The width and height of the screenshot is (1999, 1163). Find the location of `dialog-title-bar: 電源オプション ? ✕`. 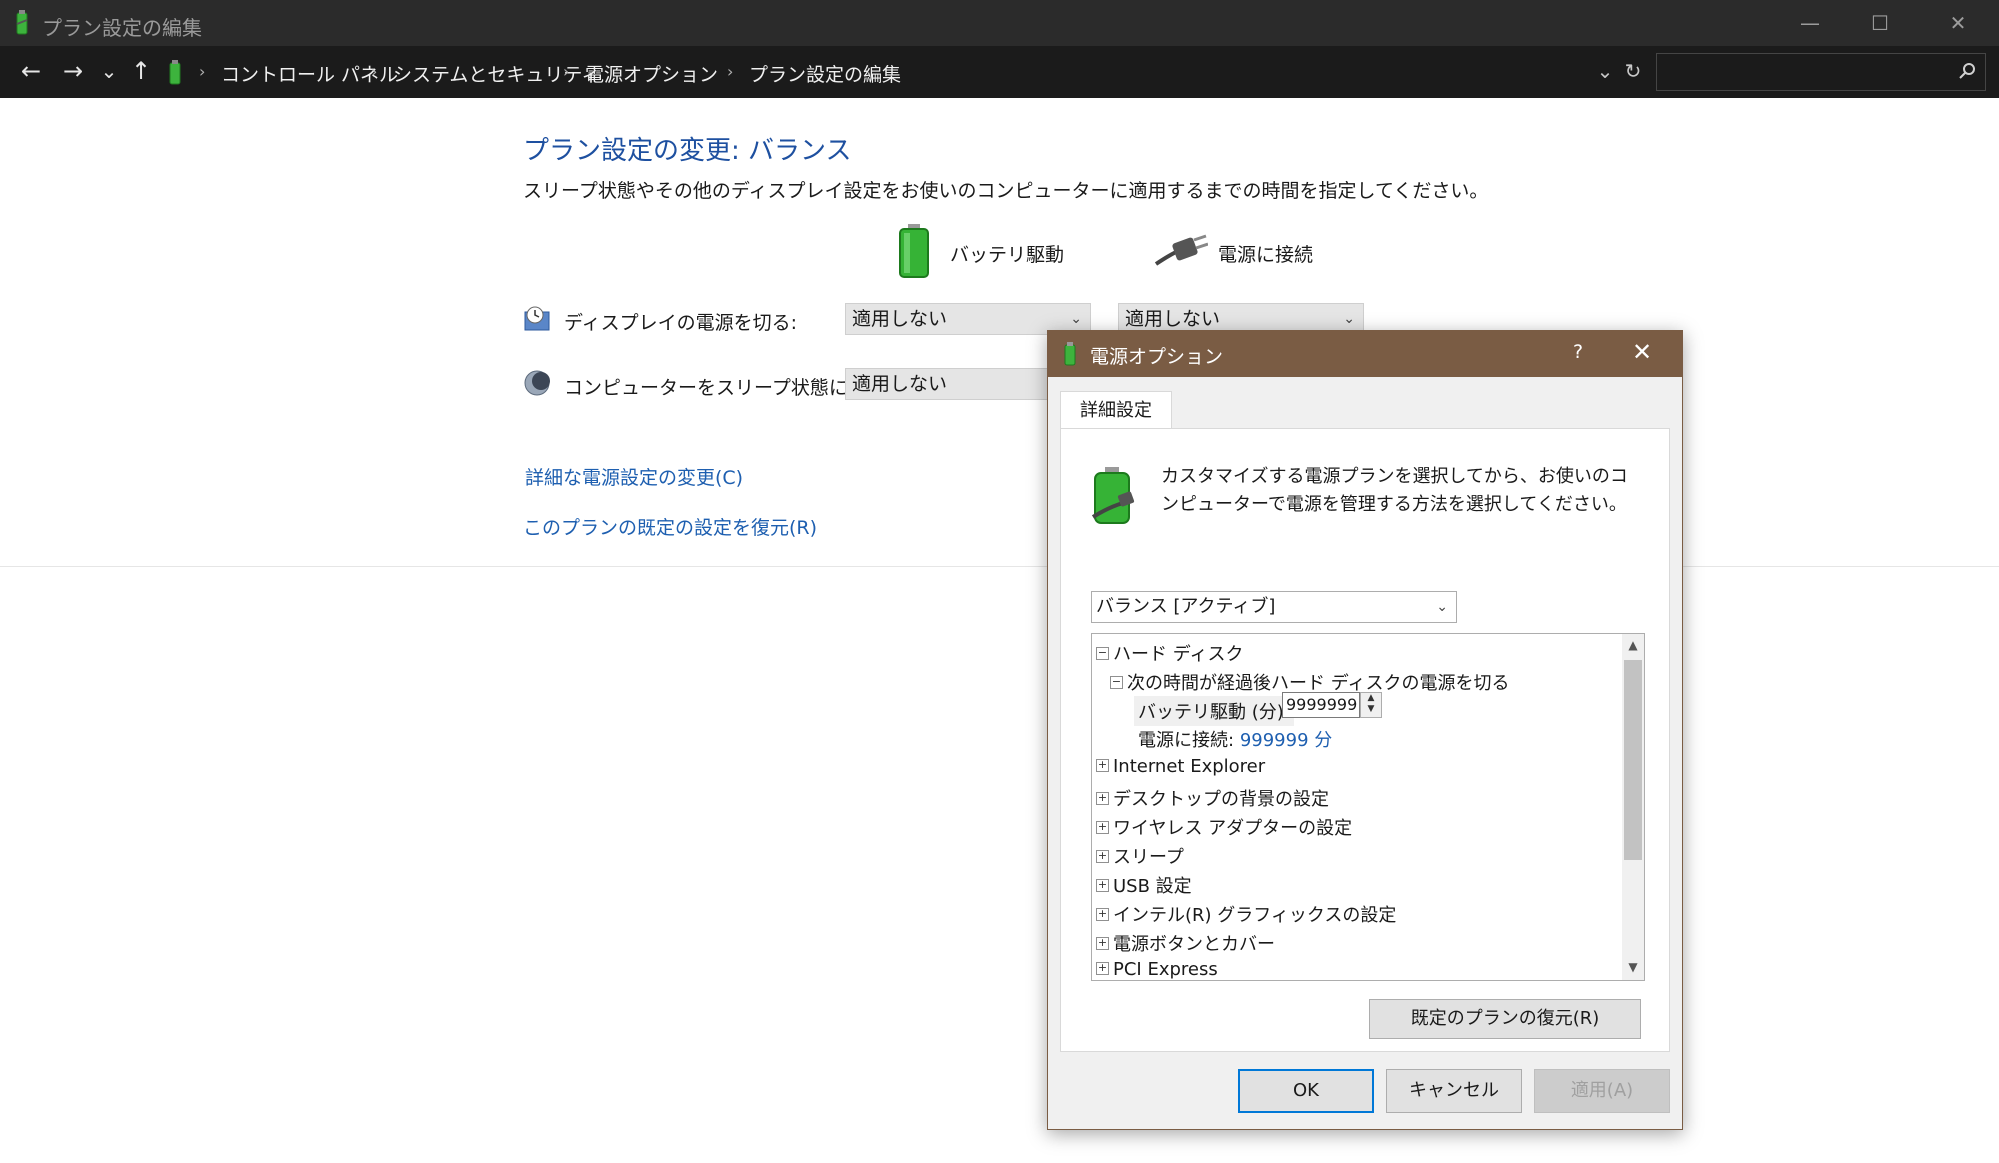

dialog-title-bar: 電源オプション ? ✕ is located at coordinates (1365, 354).